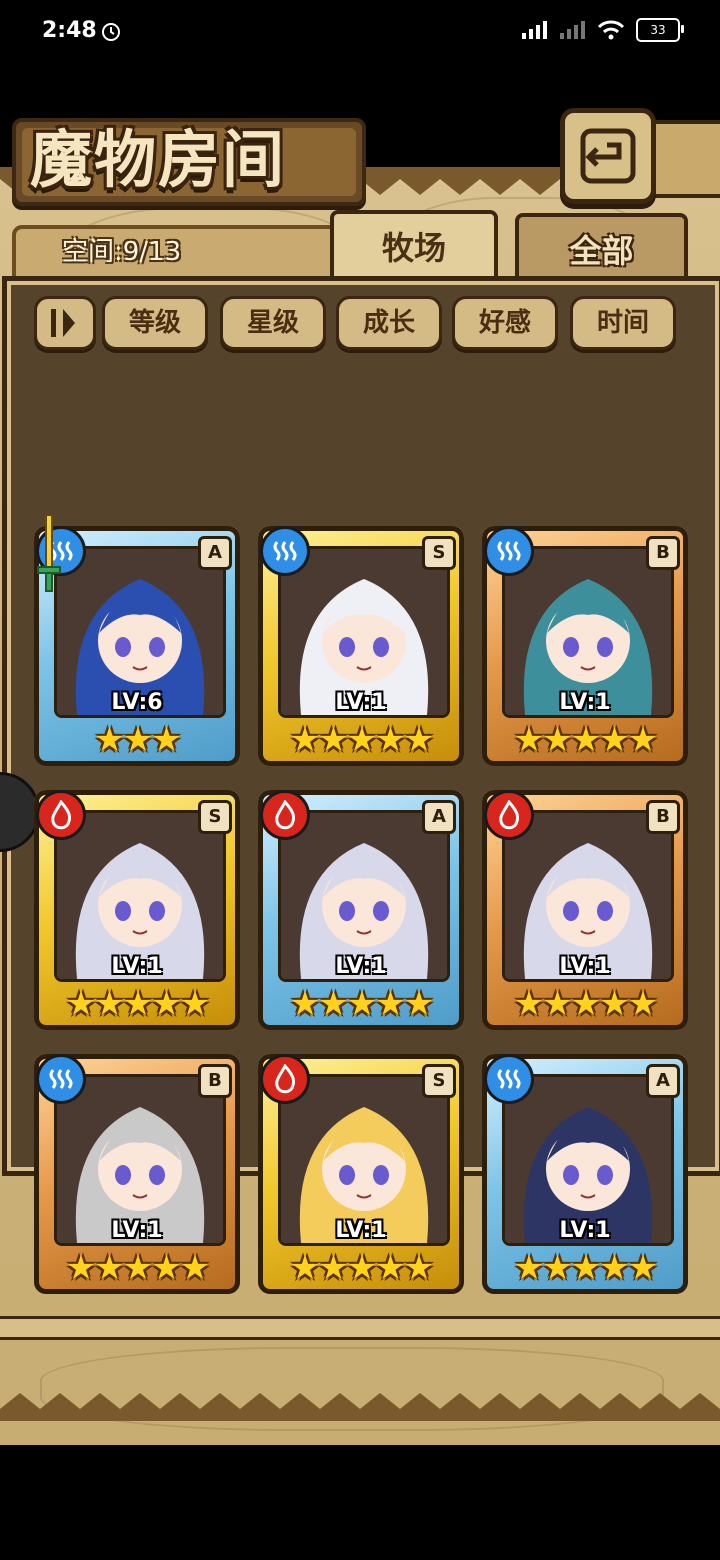  Describe the element at coordinates (572, 30) in the screenshot. I see `signal-2-icon` at that location.